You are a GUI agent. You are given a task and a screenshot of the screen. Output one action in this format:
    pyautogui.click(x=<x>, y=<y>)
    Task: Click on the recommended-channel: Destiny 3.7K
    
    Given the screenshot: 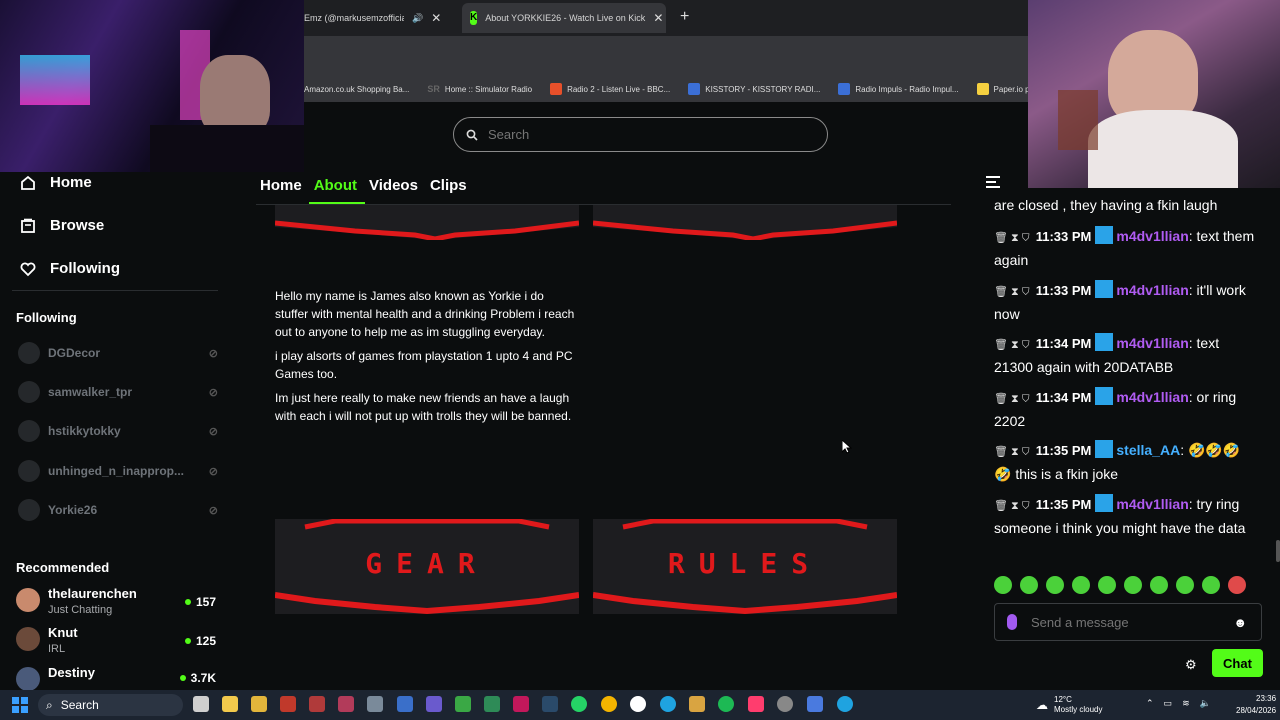 What is the action you would take?
    pyautogui.click(x=116, y=677)
    